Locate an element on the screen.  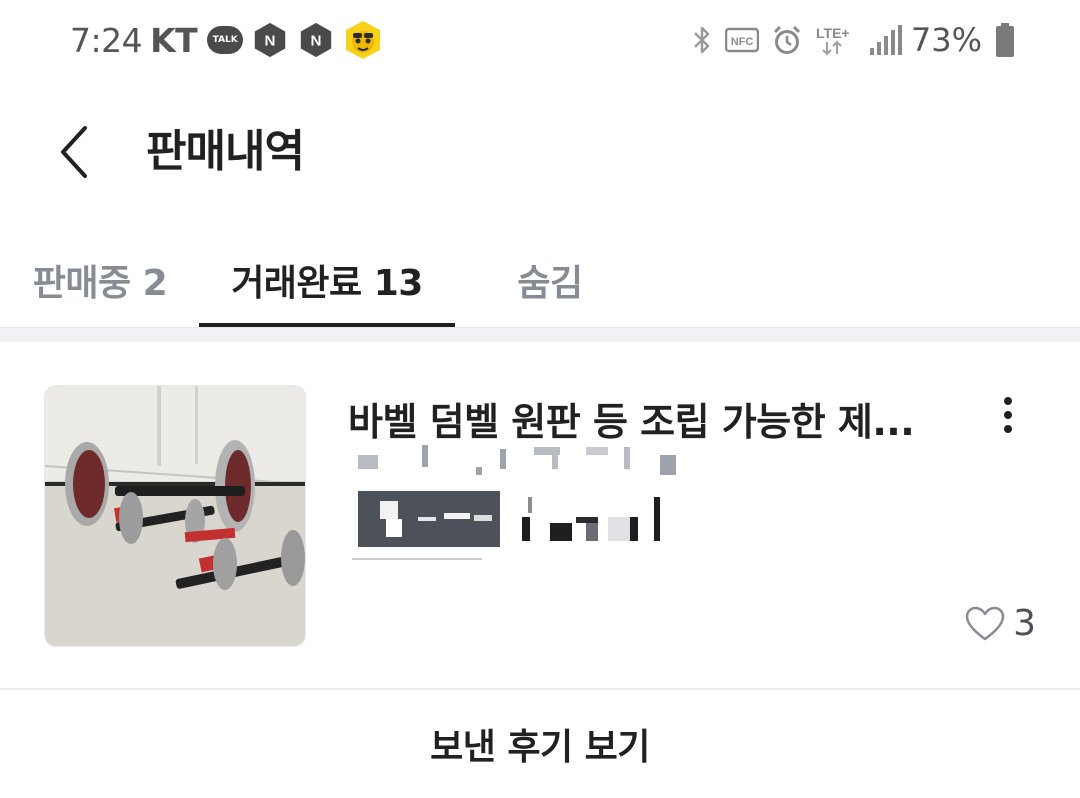
chevron-left-icon is located at coordinates (74, 152).